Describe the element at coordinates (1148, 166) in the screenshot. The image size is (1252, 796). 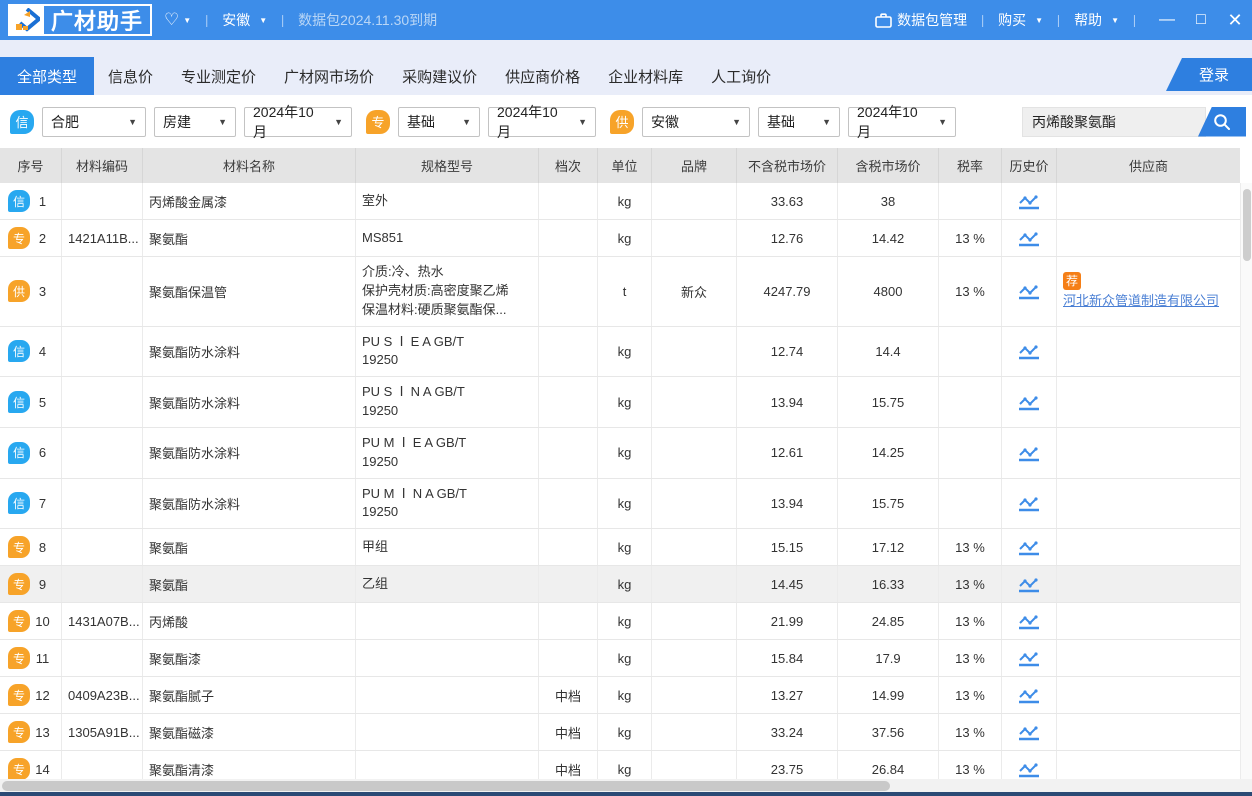
I see `column-header: 供应商` at that location.